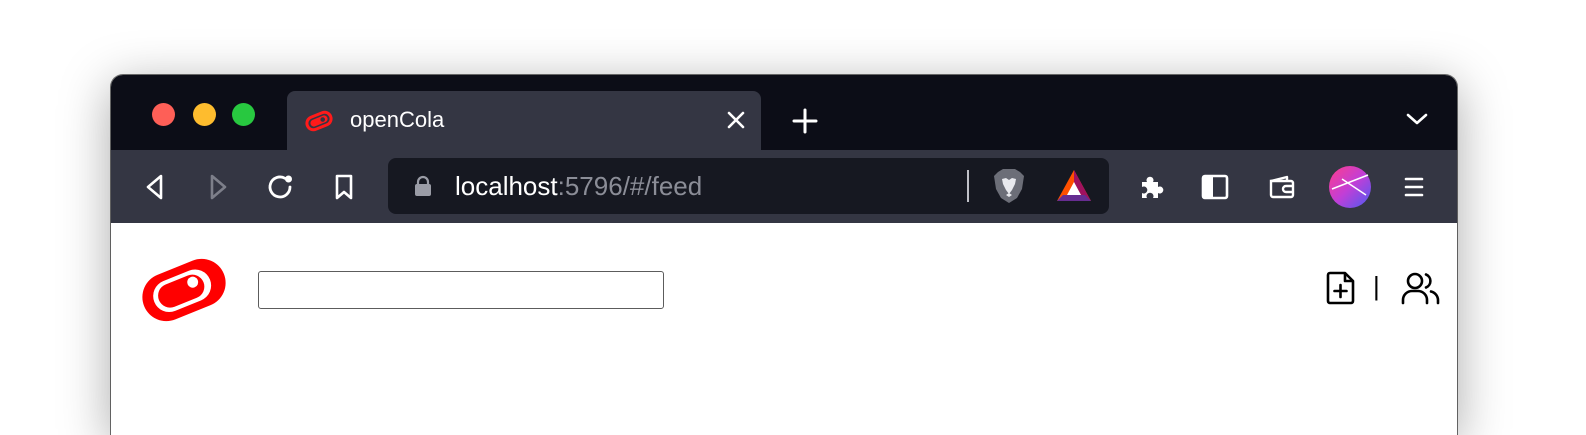 The image size is (1586, 435). I want to click on tab-title: openCola, so click(397, 119).